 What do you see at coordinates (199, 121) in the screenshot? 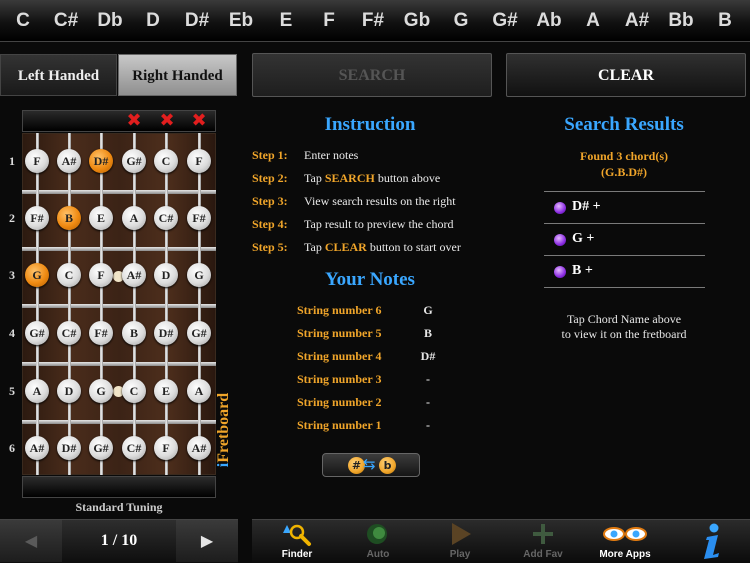
I see `mute-string-6-close-icon: ✖` at bounding box center [199, 121].